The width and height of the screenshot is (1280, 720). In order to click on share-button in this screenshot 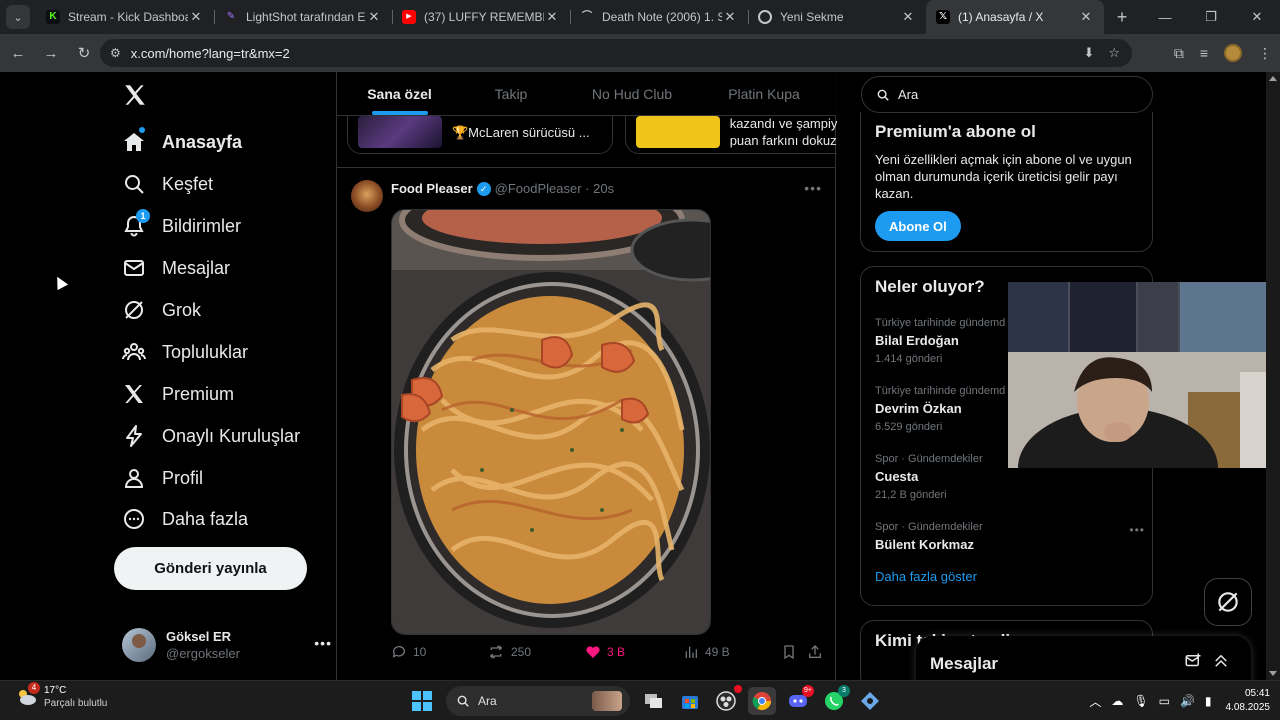, I will do `click(818, 652)`.